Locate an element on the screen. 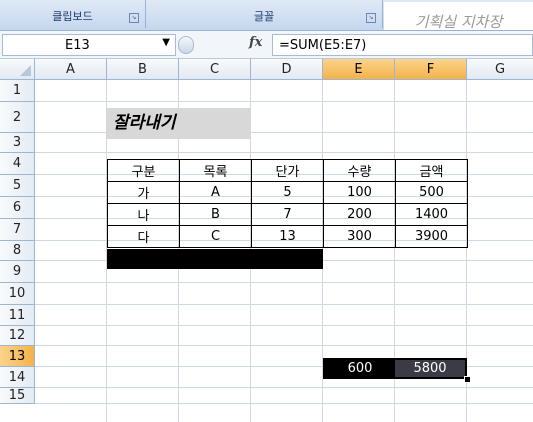  column-header-a: A is located at coordinates (71, 69).